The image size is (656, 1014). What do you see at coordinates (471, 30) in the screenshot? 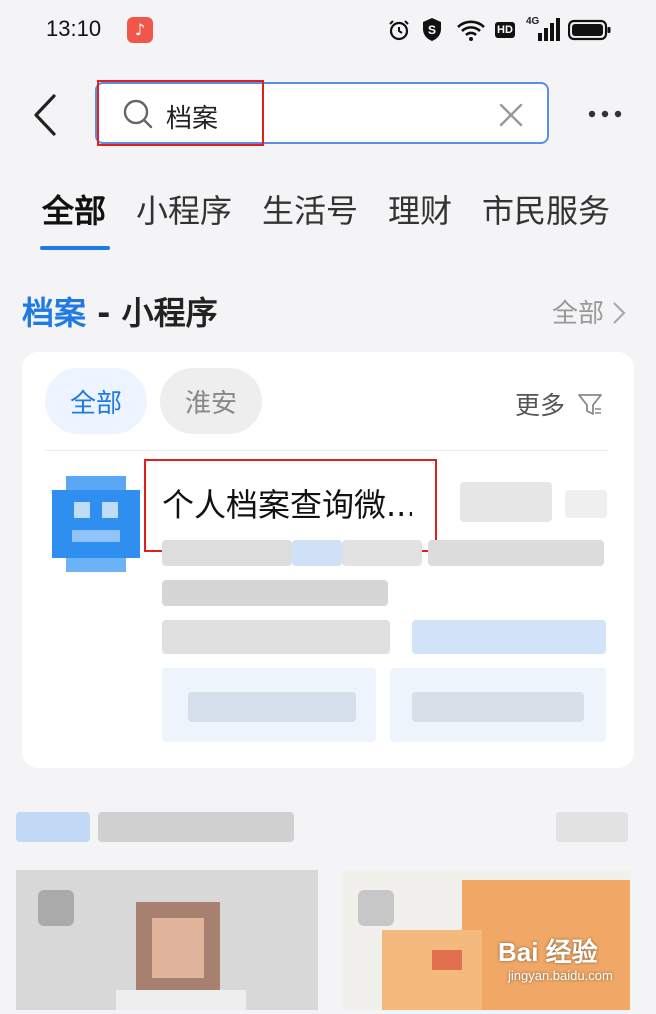
I see `wifi-icon` at bounding box center [471, 30].